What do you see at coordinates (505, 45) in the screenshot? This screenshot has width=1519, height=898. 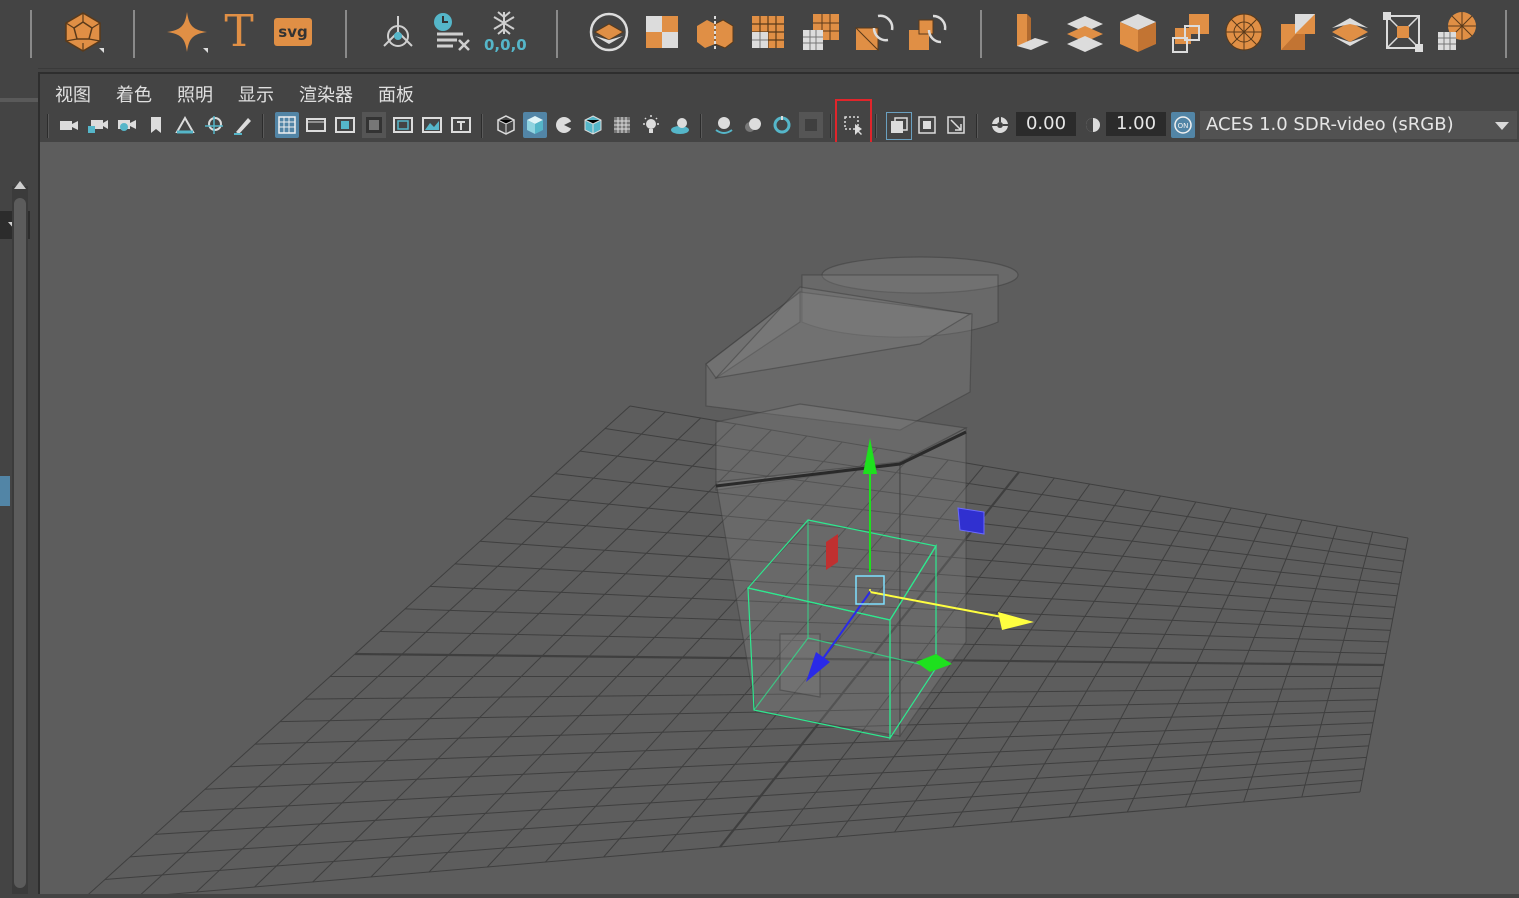 I see `freeze-value: 0,0,0` at bounding box center [505, 45].